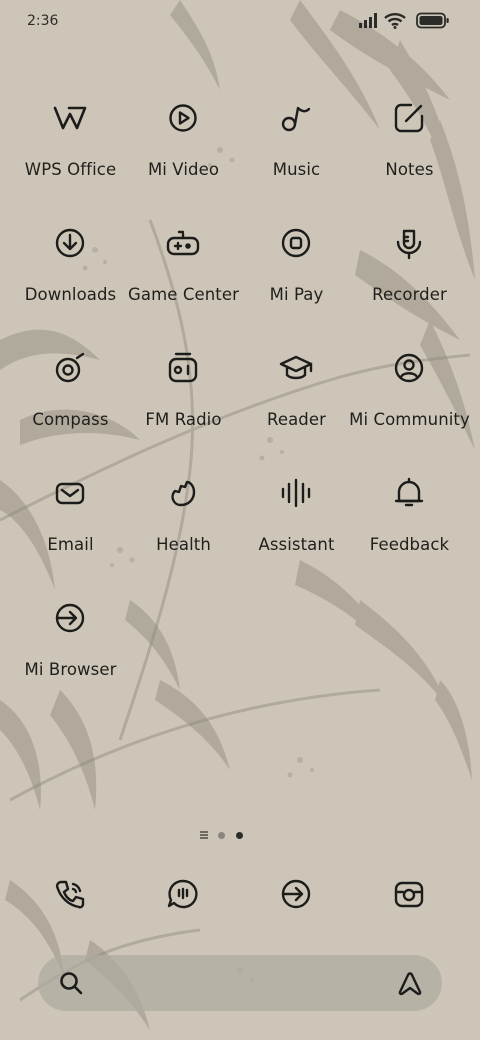  Describe the element at coordinates (409, 544) in the screenshot. I see `app-label: Feedback` at that location.